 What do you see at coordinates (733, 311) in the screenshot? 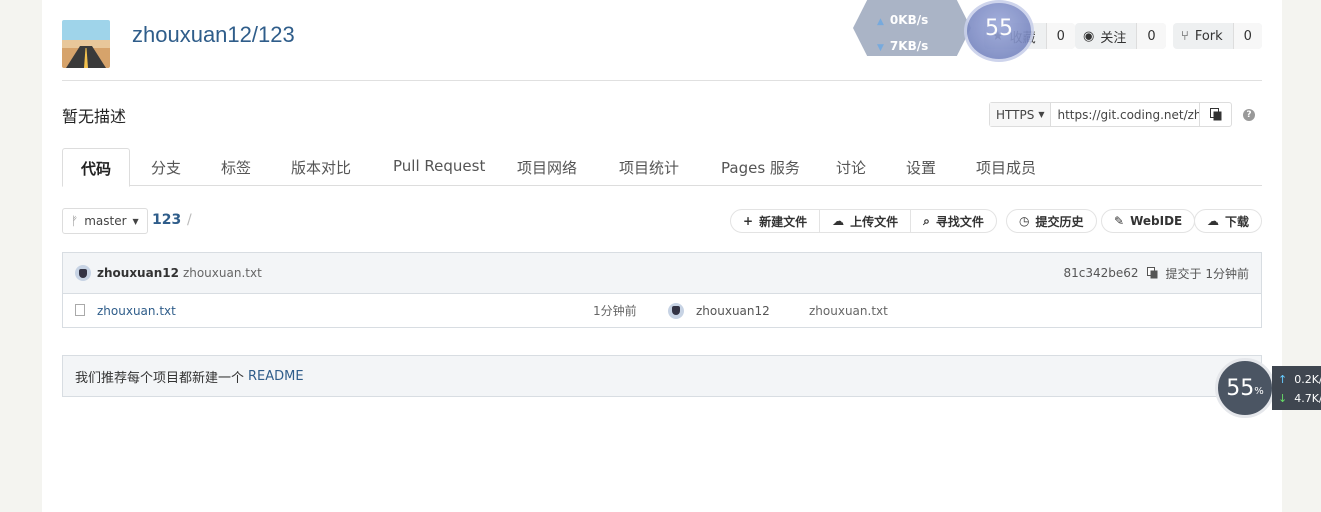
I see `file-user: zhouxuan12` at bounding box center [733, 311].